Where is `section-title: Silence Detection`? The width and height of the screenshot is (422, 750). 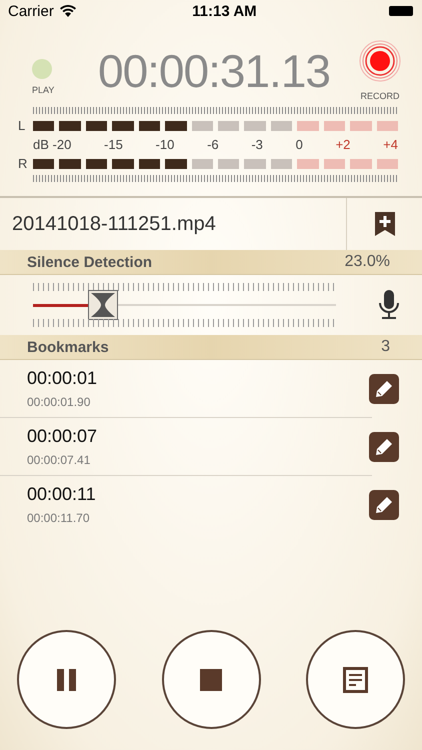
section-title: Silence Detection is located at coordinates (89, 262).